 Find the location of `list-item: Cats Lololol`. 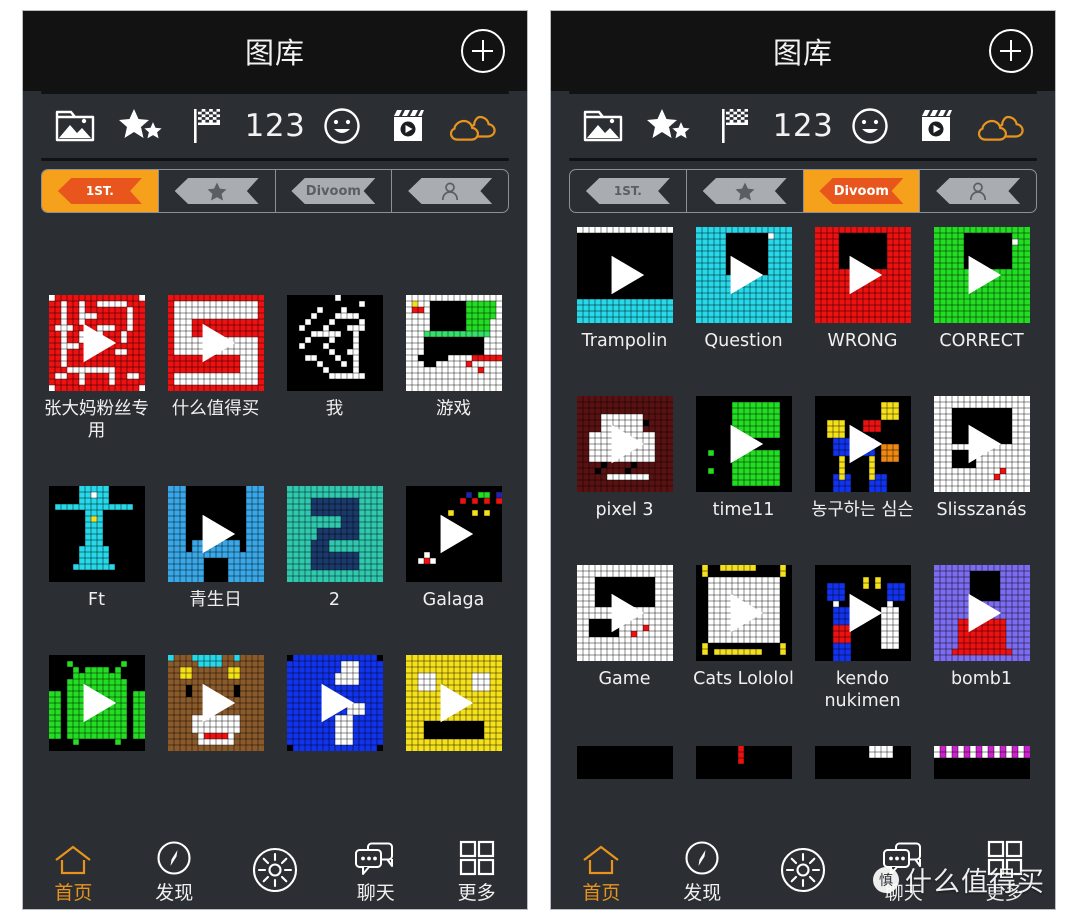

list-item: Cats Lololol is located at coordinates (743, 638).